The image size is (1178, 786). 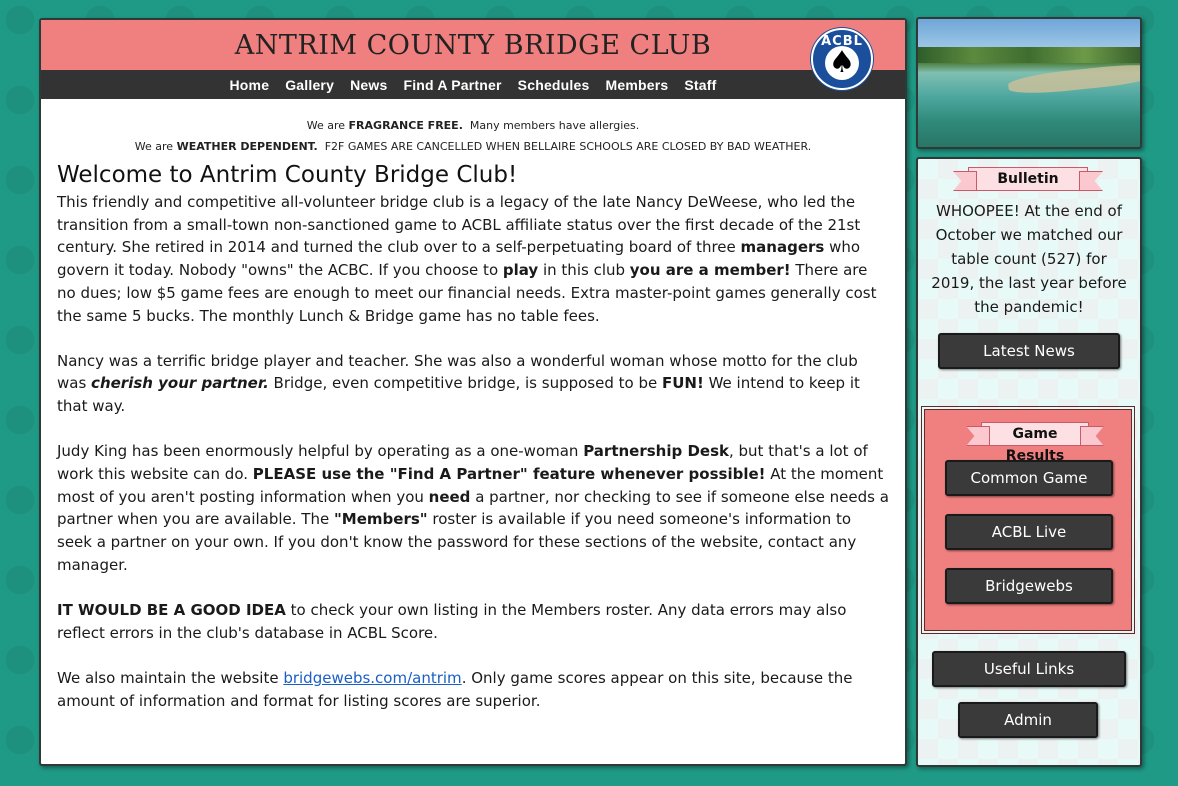 I want to click on nav-news: News, so click(x=368, y=85).